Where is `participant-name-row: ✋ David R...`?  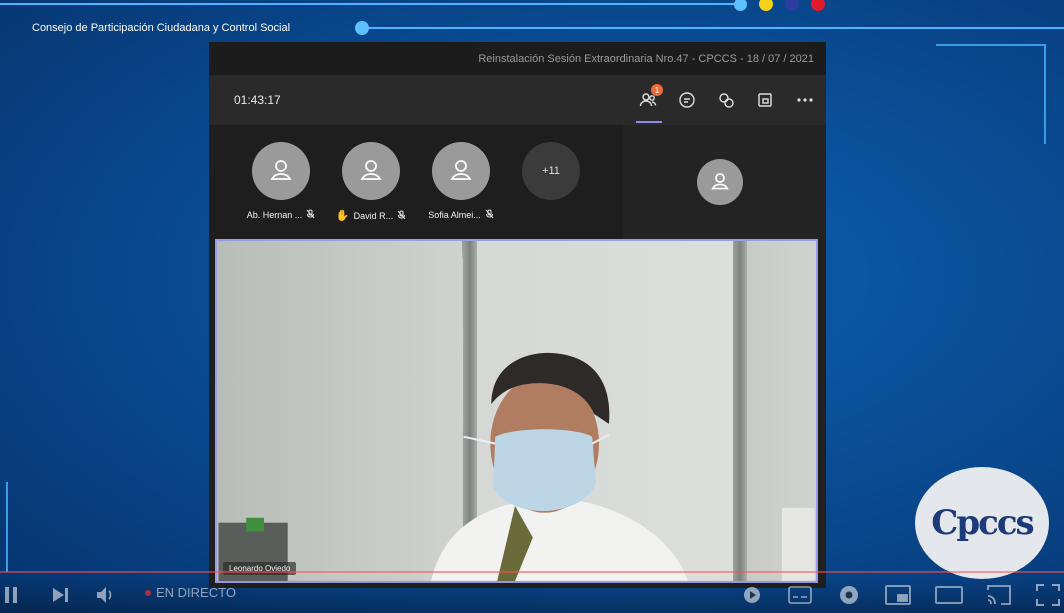
participant-name-row: ✋ David R... is located at coordinates (371, 215).